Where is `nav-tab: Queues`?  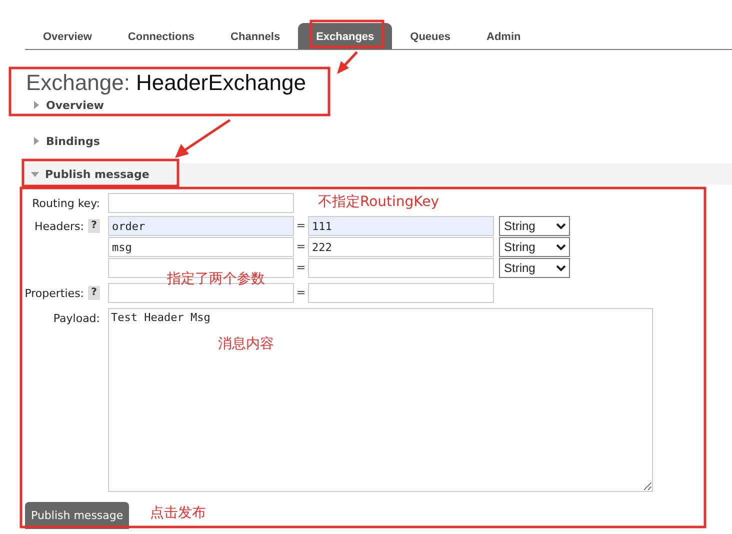
nav-tab: Queues is located at coordinates (430, 36).